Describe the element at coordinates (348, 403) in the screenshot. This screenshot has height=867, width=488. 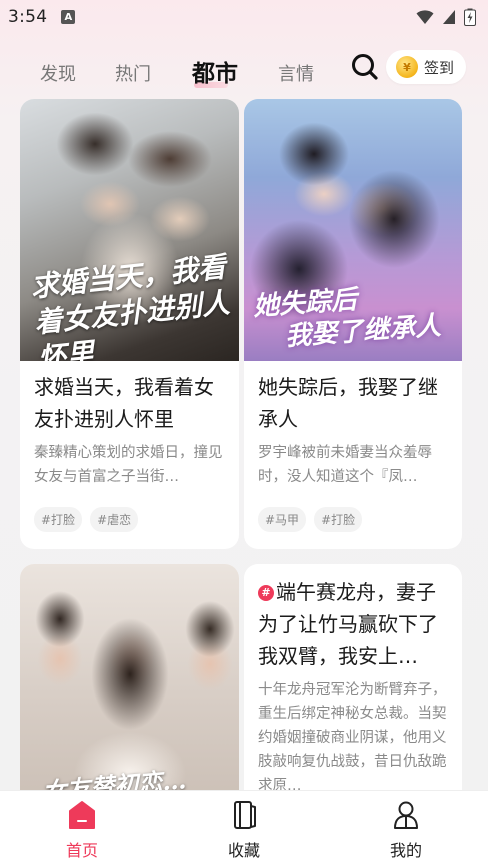
I see `book-title: 她失踪后，我娶了继承人` at that location.